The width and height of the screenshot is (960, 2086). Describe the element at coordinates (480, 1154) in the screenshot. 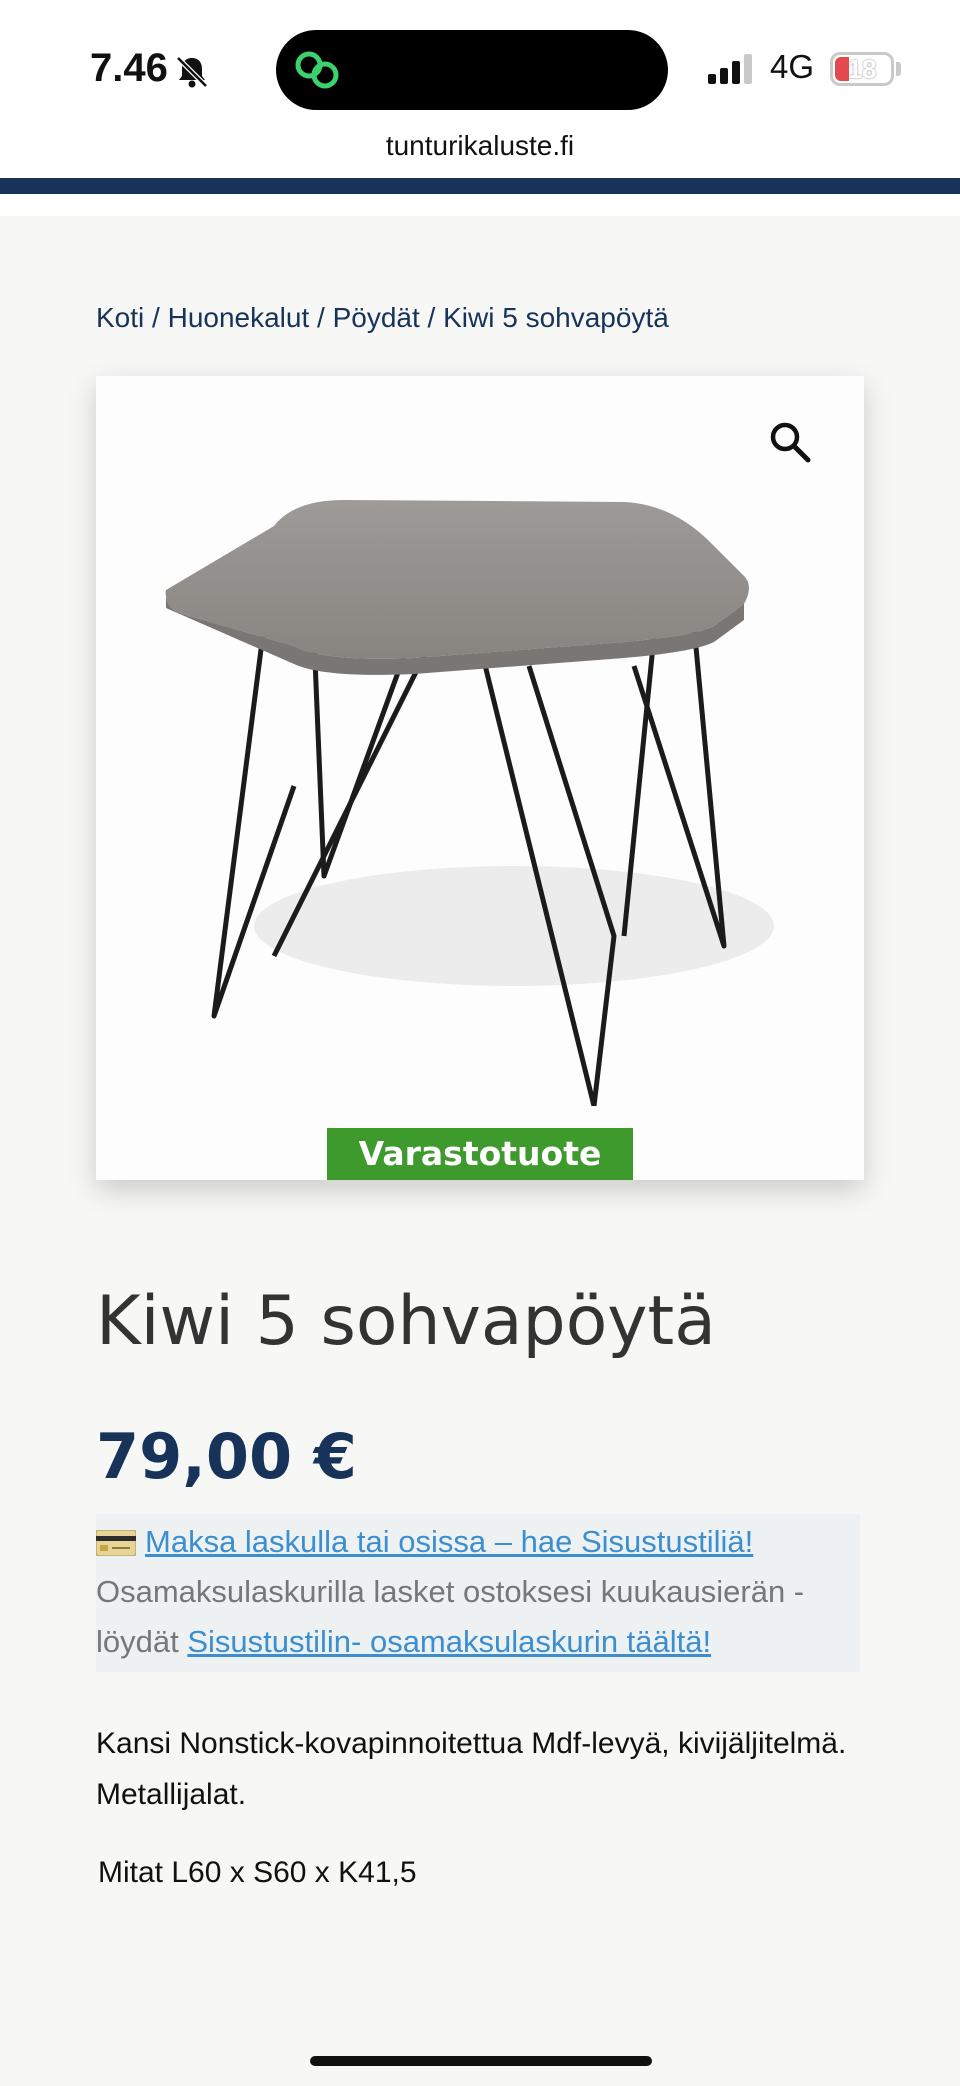

I see `stock-badge: Varastotuote` at that location.